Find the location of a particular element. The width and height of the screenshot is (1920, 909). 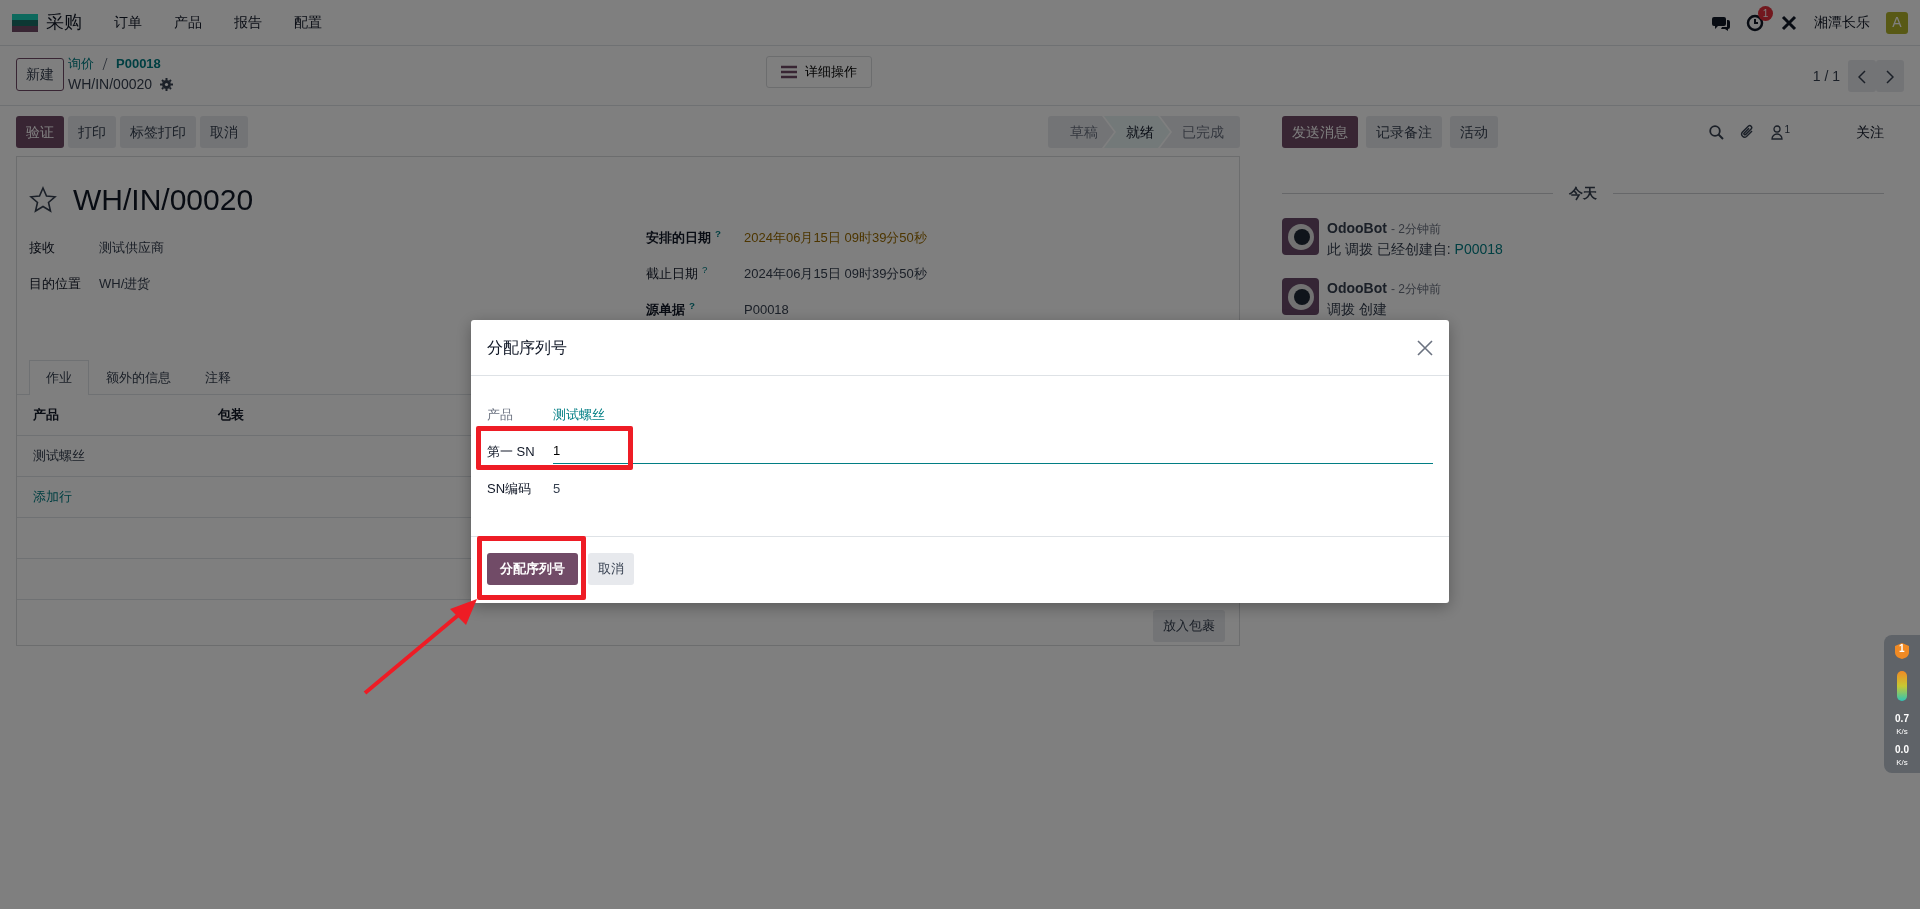

action-button: 验证 is located at coordinates (40, 132).